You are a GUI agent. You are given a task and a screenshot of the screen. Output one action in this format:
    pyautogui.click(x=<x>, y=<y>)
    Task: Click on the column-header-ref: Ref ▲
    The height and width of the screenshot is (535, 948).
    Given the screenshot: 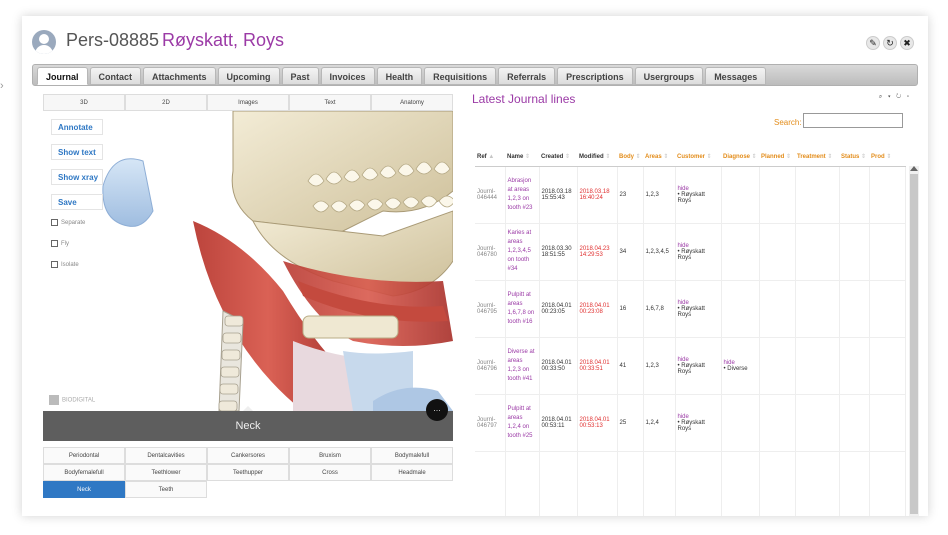 What is the action you would take?
    pyautogui.click(x=490, y=157)
    